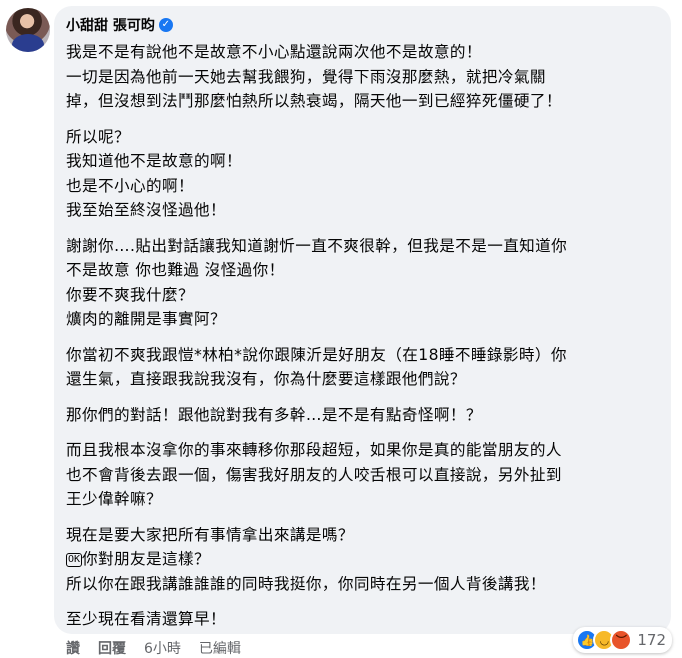 This screenshot has height=658, width=682. I want to click on comment-line: 我知道他不是故意的啊！, so click(154, 161).